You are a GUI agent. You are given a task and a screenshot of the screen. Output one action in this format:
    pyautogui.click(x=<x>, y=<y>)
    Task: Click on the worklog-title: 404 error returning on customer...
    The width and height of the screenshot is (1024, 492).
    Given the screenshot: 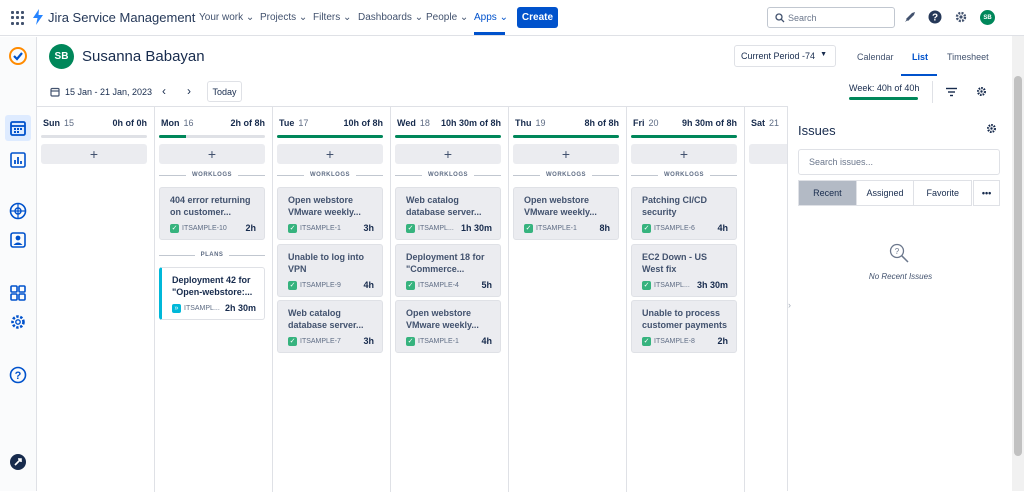 What is the action you would take?
    pyautogui.click(x=210, y=206)
    